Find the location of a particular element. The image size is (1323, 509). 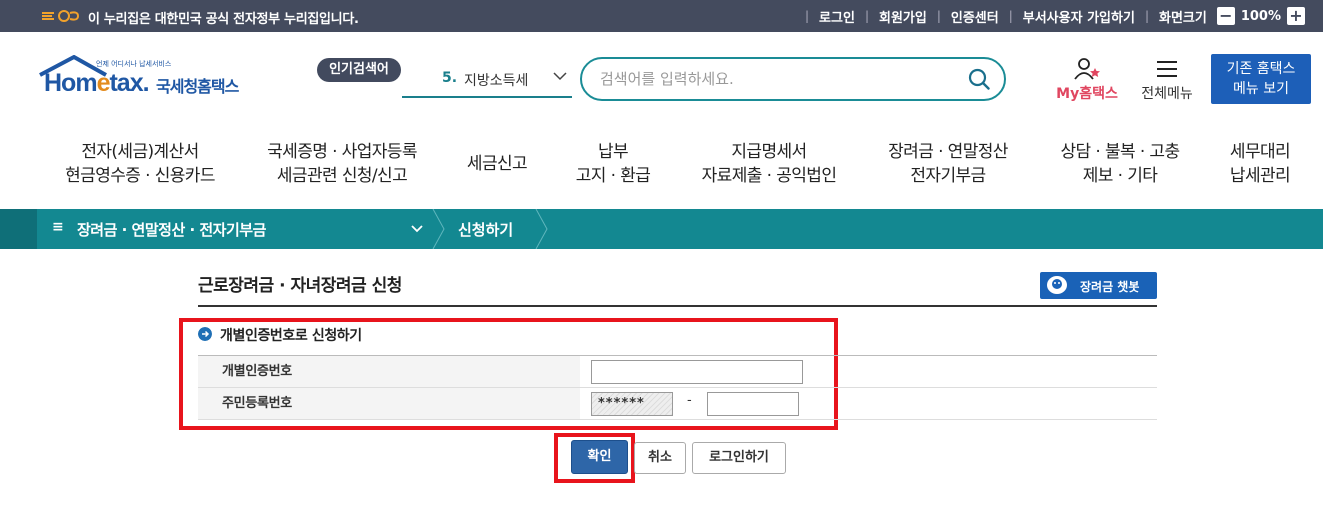

login-button: 로그인하기 is located at coordinates (739, 458).